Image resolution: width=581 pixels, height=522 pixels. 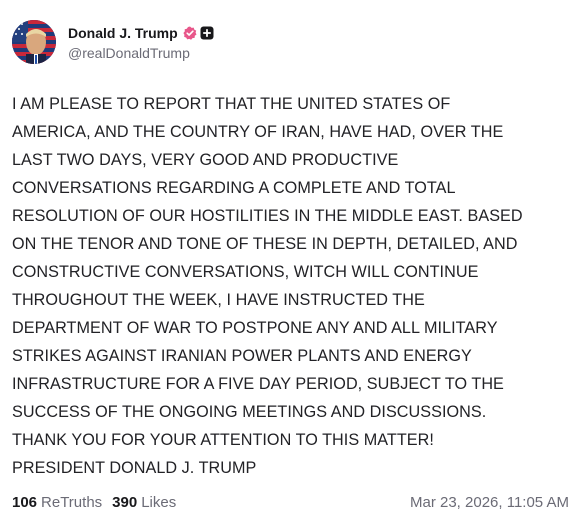 I want to click on profile-photo-icon, so click(x=34, y=42).